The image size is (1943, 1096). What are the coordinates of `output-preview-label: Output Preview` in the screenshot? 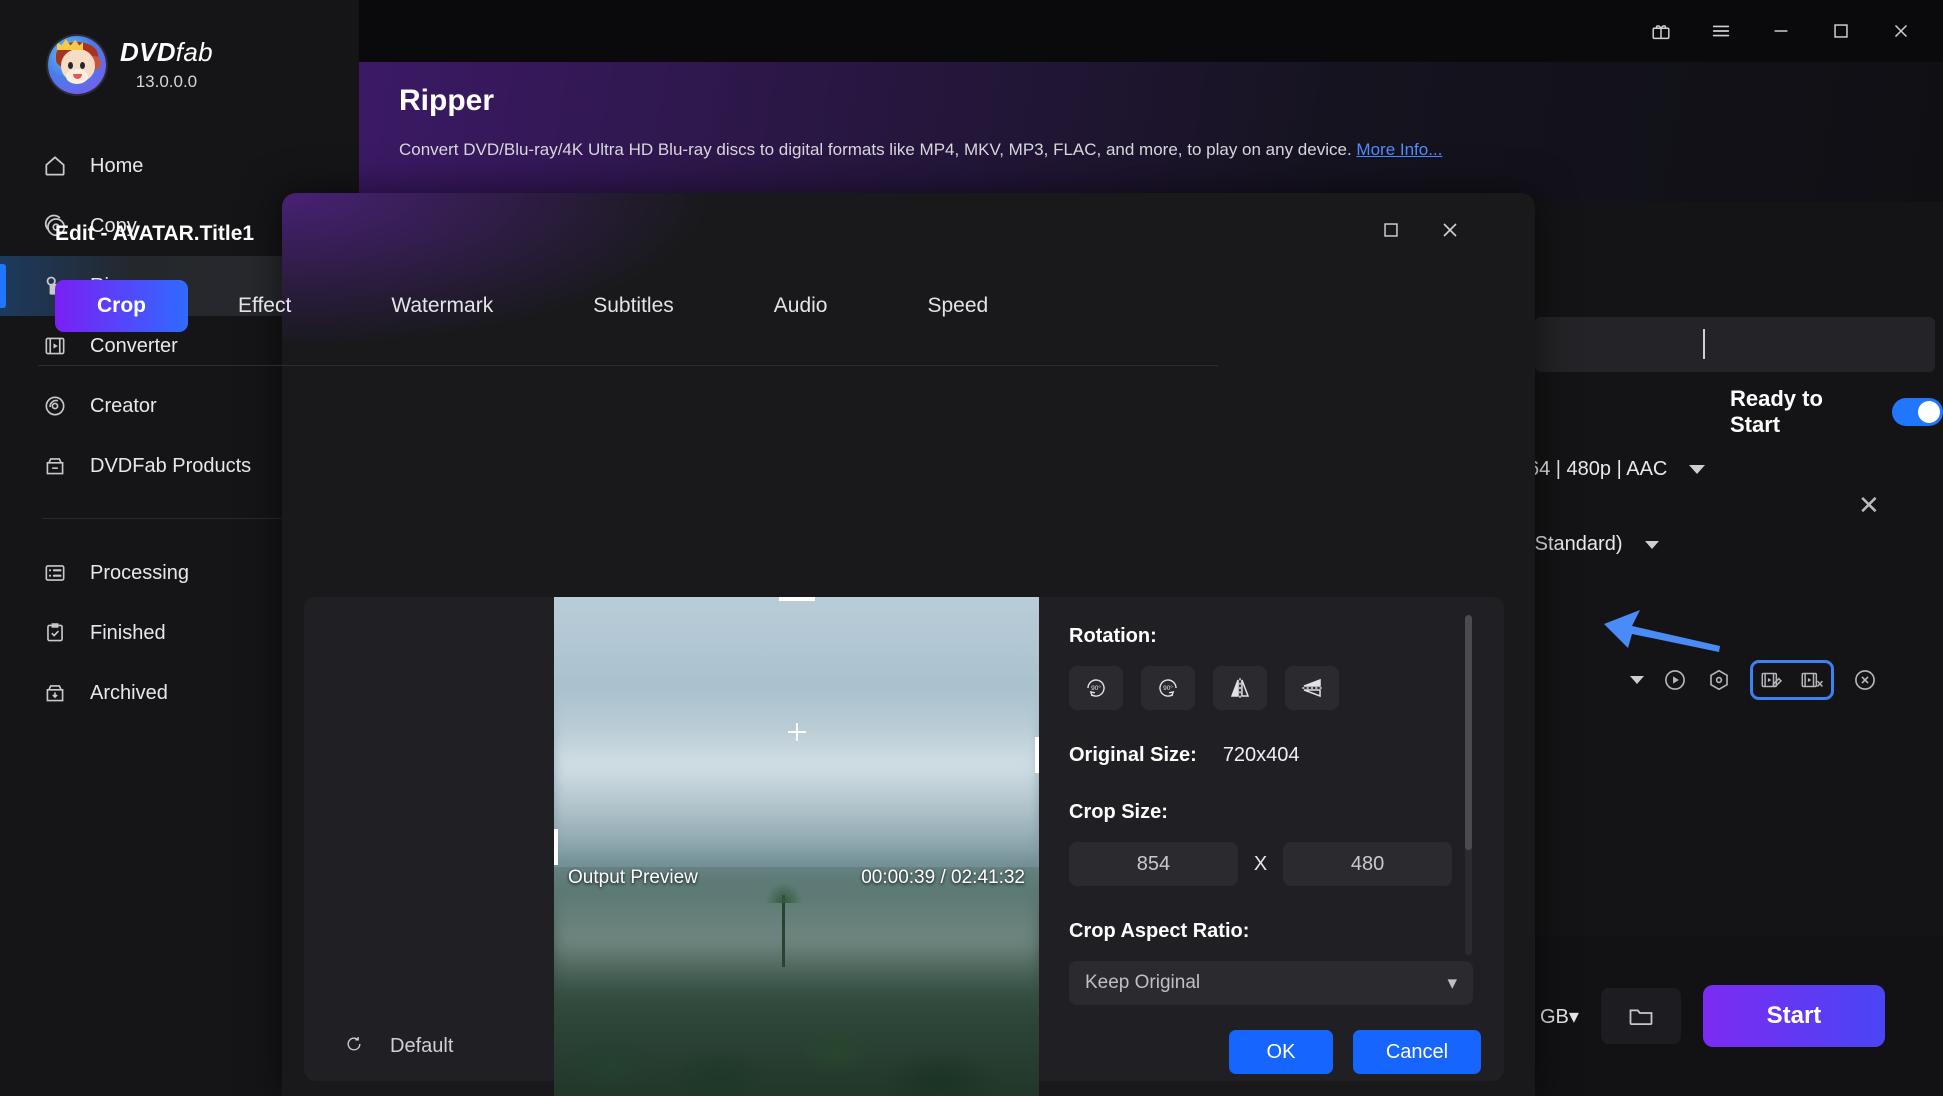 It's located at (633, 877).